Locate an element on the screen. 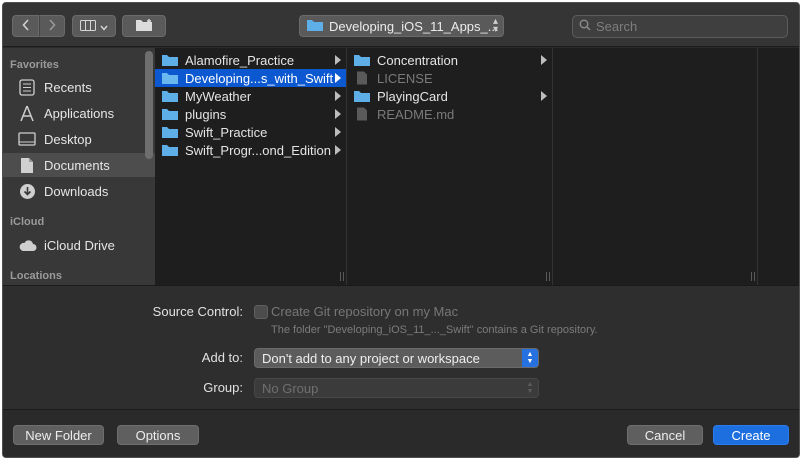  view-mode-button is located at coordinates (94, 26).